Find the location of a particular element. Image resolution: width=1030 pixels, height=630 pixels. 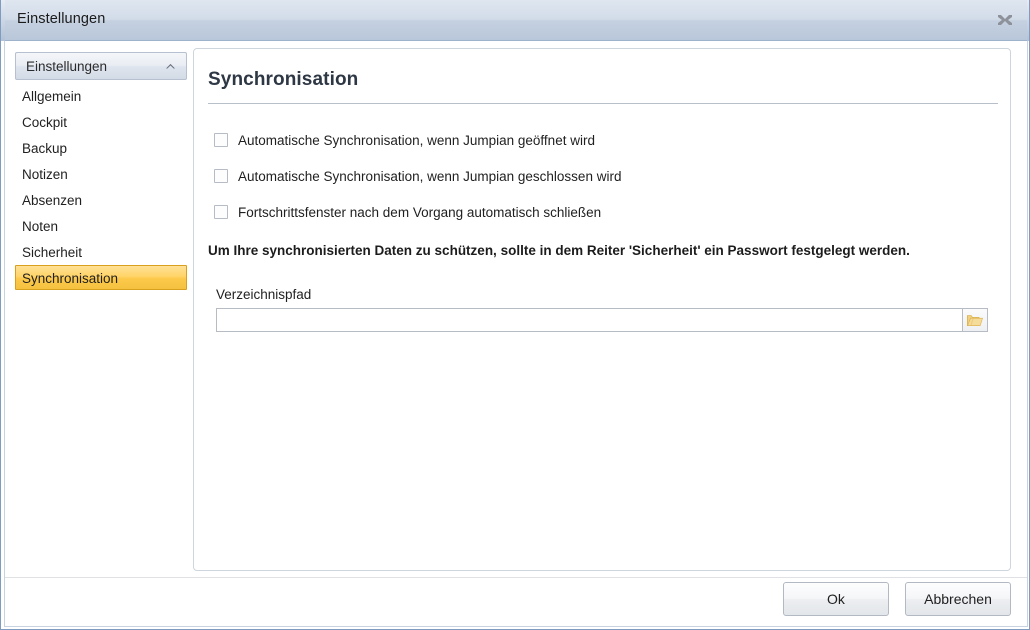

dialog-footer: Ok Abbrechen is located at coordinates (897, 599).